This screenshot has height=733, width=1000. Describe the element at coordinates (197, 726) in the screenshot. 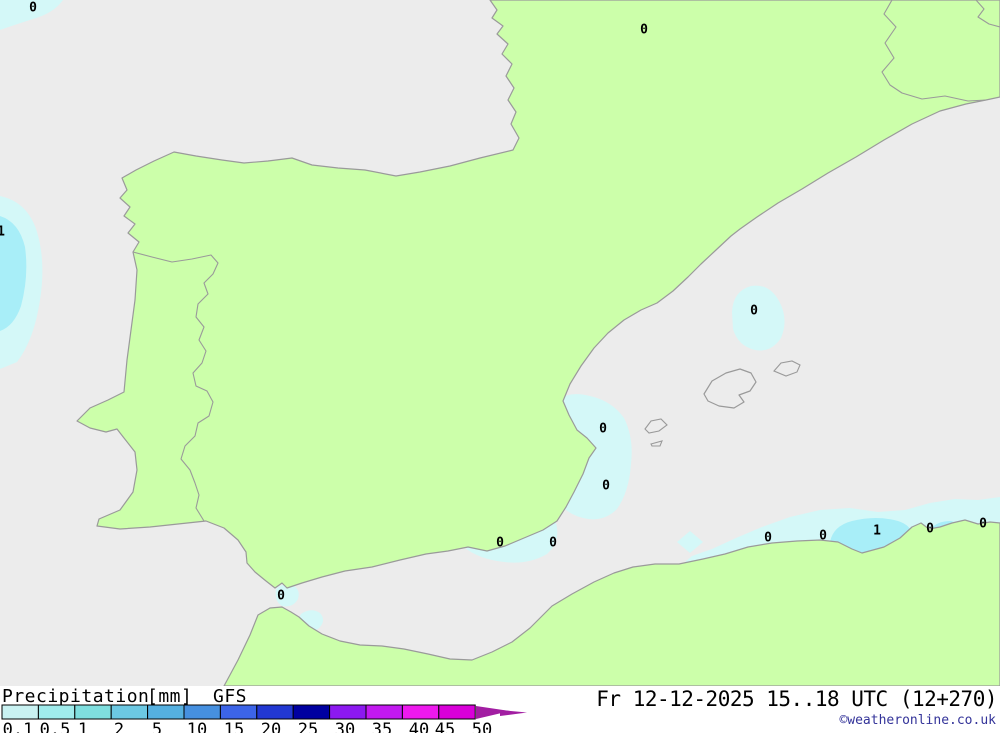

I see `colorbar-tick-label: 10` at that location.